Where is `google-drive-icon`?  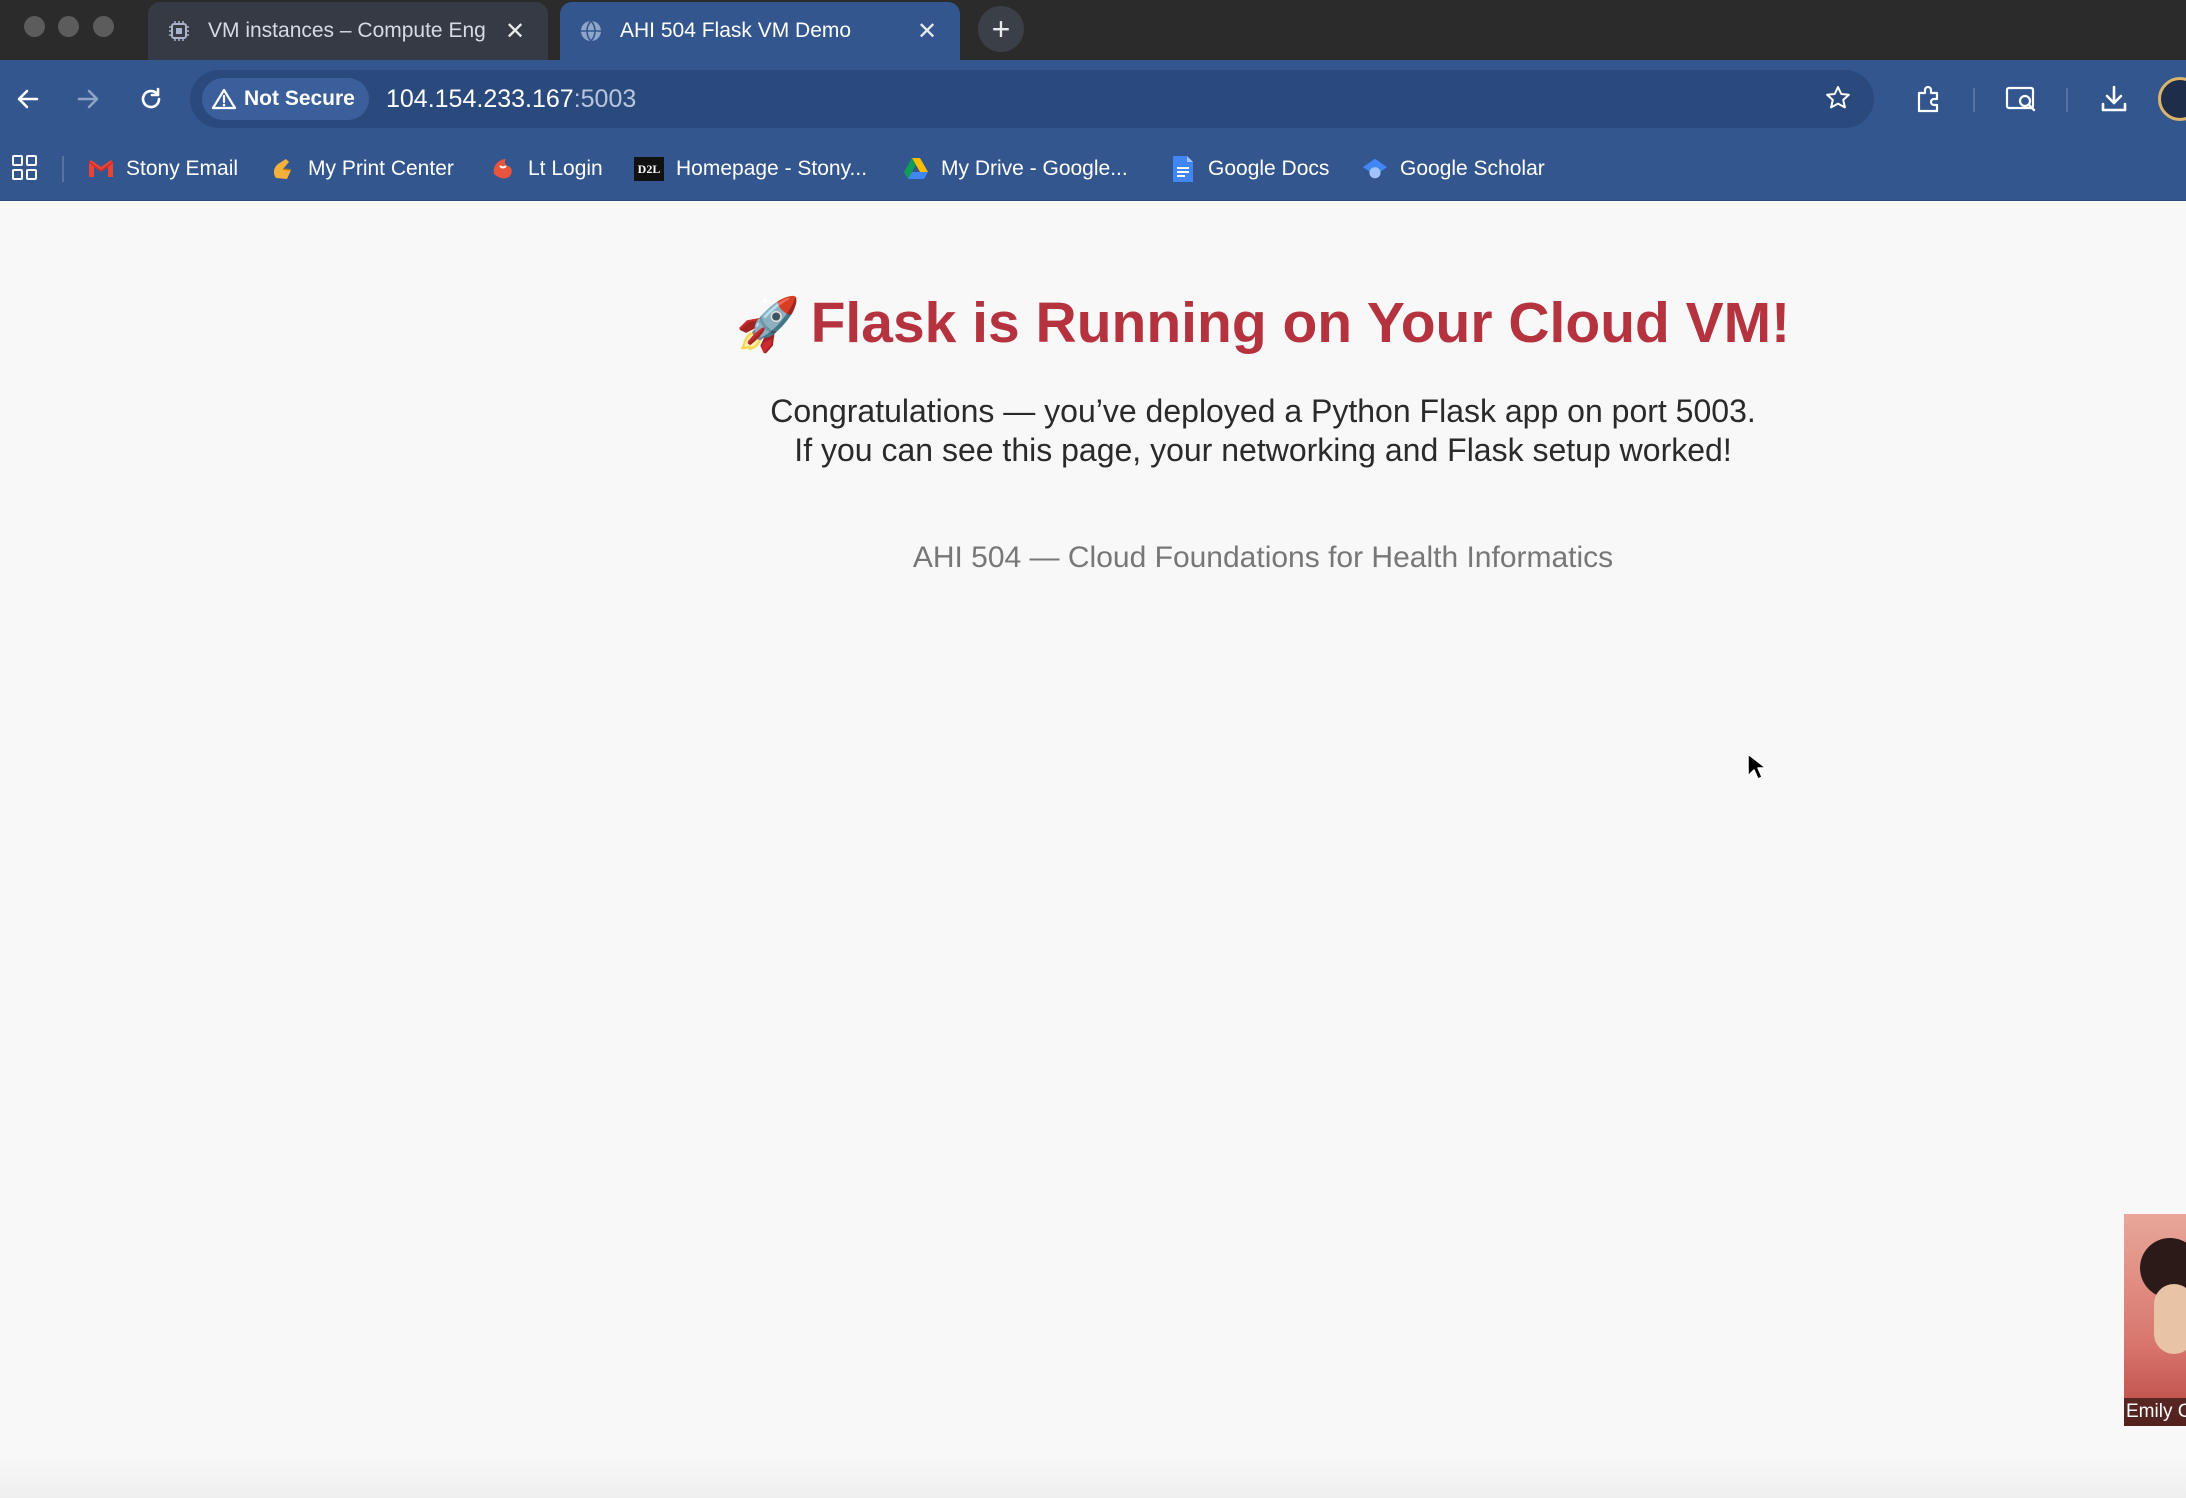
google-drive-icon is located at coordinates (916, 169).